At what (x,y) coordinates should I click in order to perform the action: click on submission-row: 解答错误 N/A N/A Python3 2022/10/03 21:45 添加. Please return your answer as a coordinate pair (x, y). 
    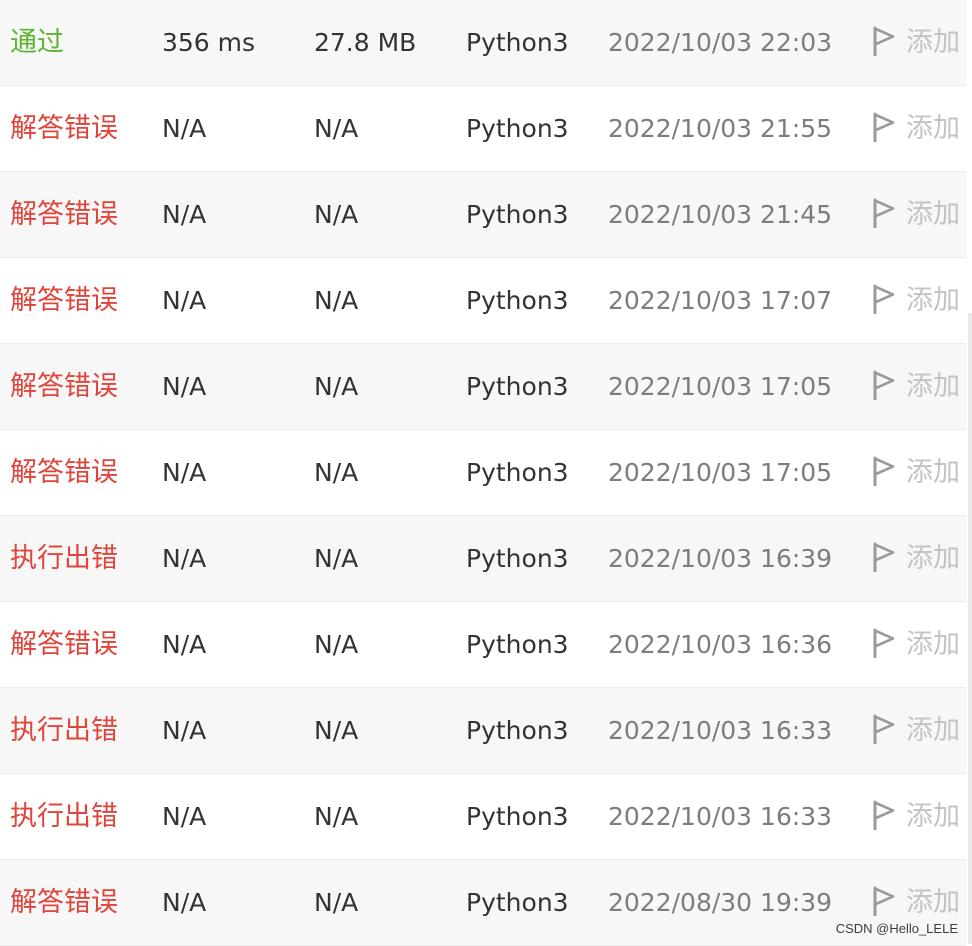
    Looking at the image, I should click on (483, 215).